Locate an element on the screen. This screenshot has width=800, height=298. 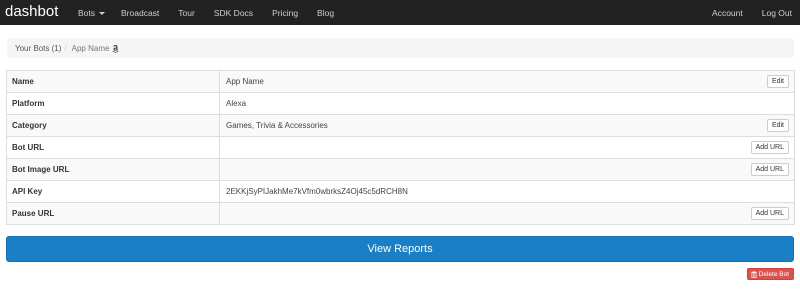
table-row: Platform Alexa is located at coordinates (400, 103).